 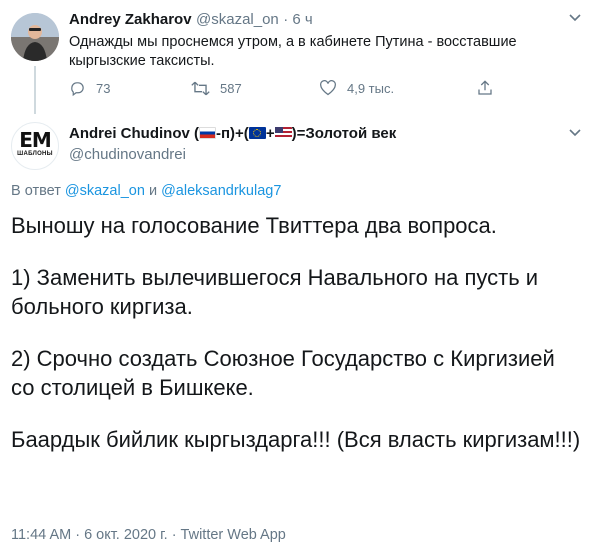 What do you see at coordinates (283, 133) in the screenshot?
I see `usa-flag-icon` at bounding box center [283, 133].